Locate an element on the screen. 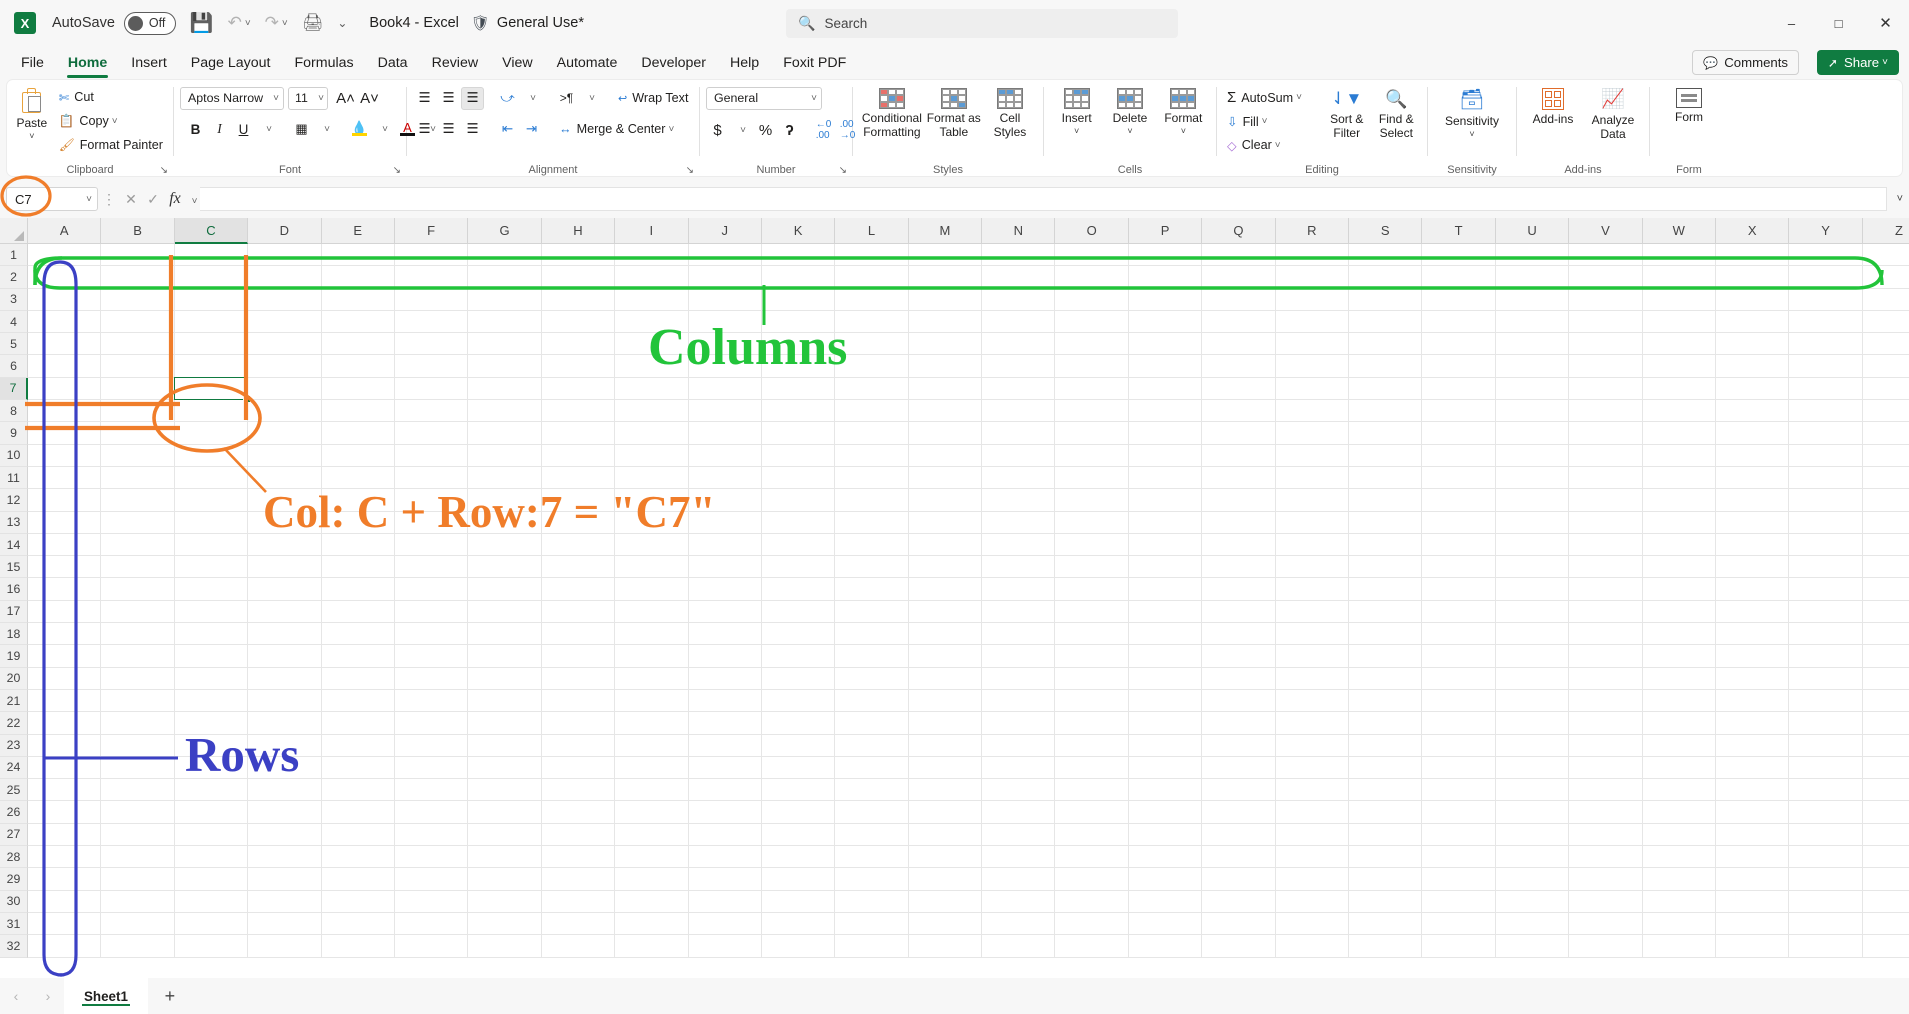  row-header-25: 25 is located at coordinates (14, 790).